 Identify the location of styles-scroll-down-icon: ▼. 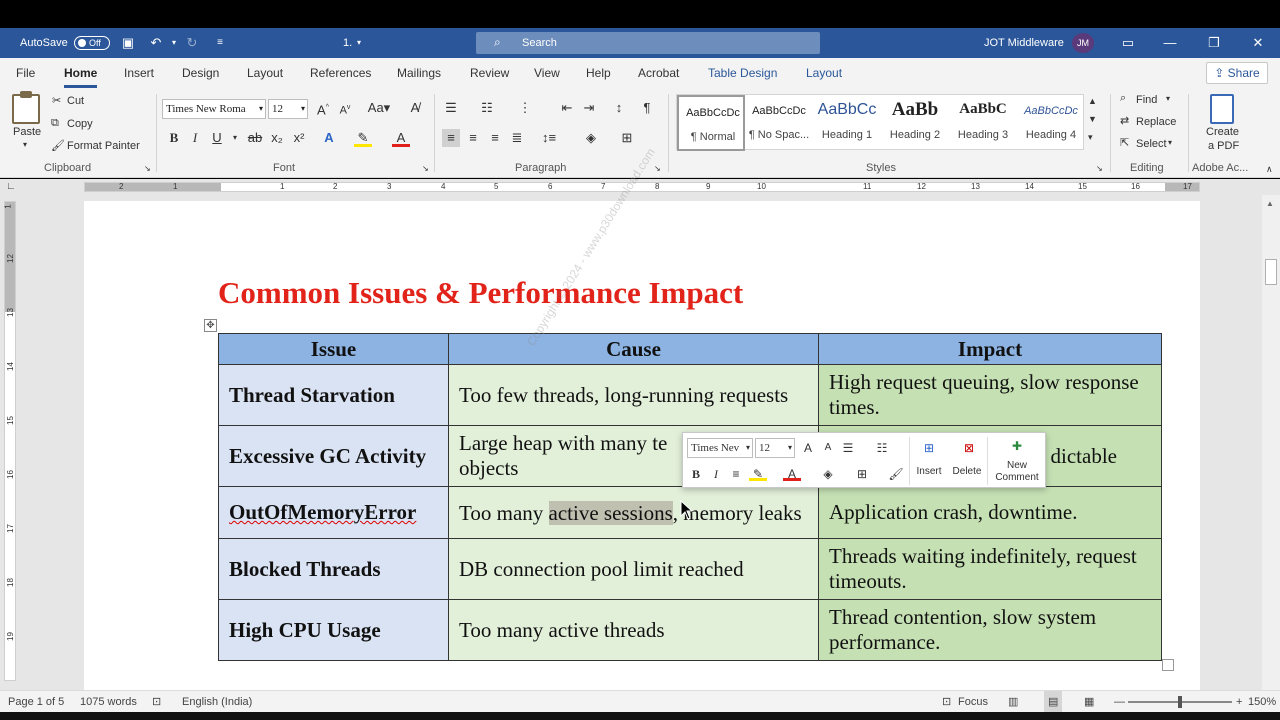
(1092, 119).